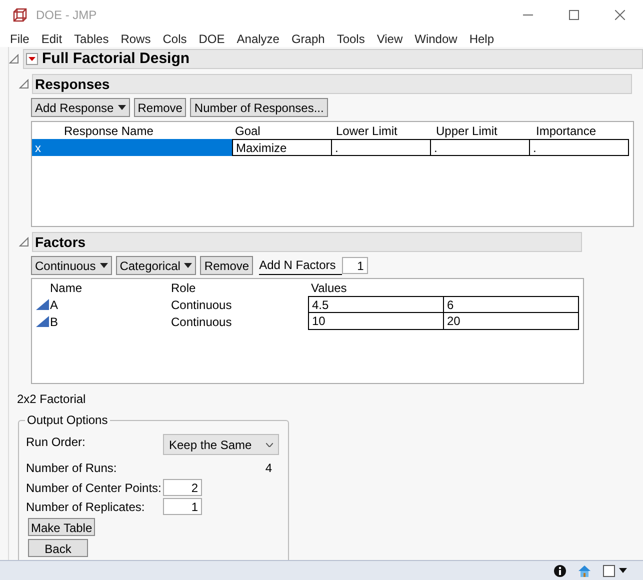  I want to click on menu-item: Analyze, so click(258, 39).